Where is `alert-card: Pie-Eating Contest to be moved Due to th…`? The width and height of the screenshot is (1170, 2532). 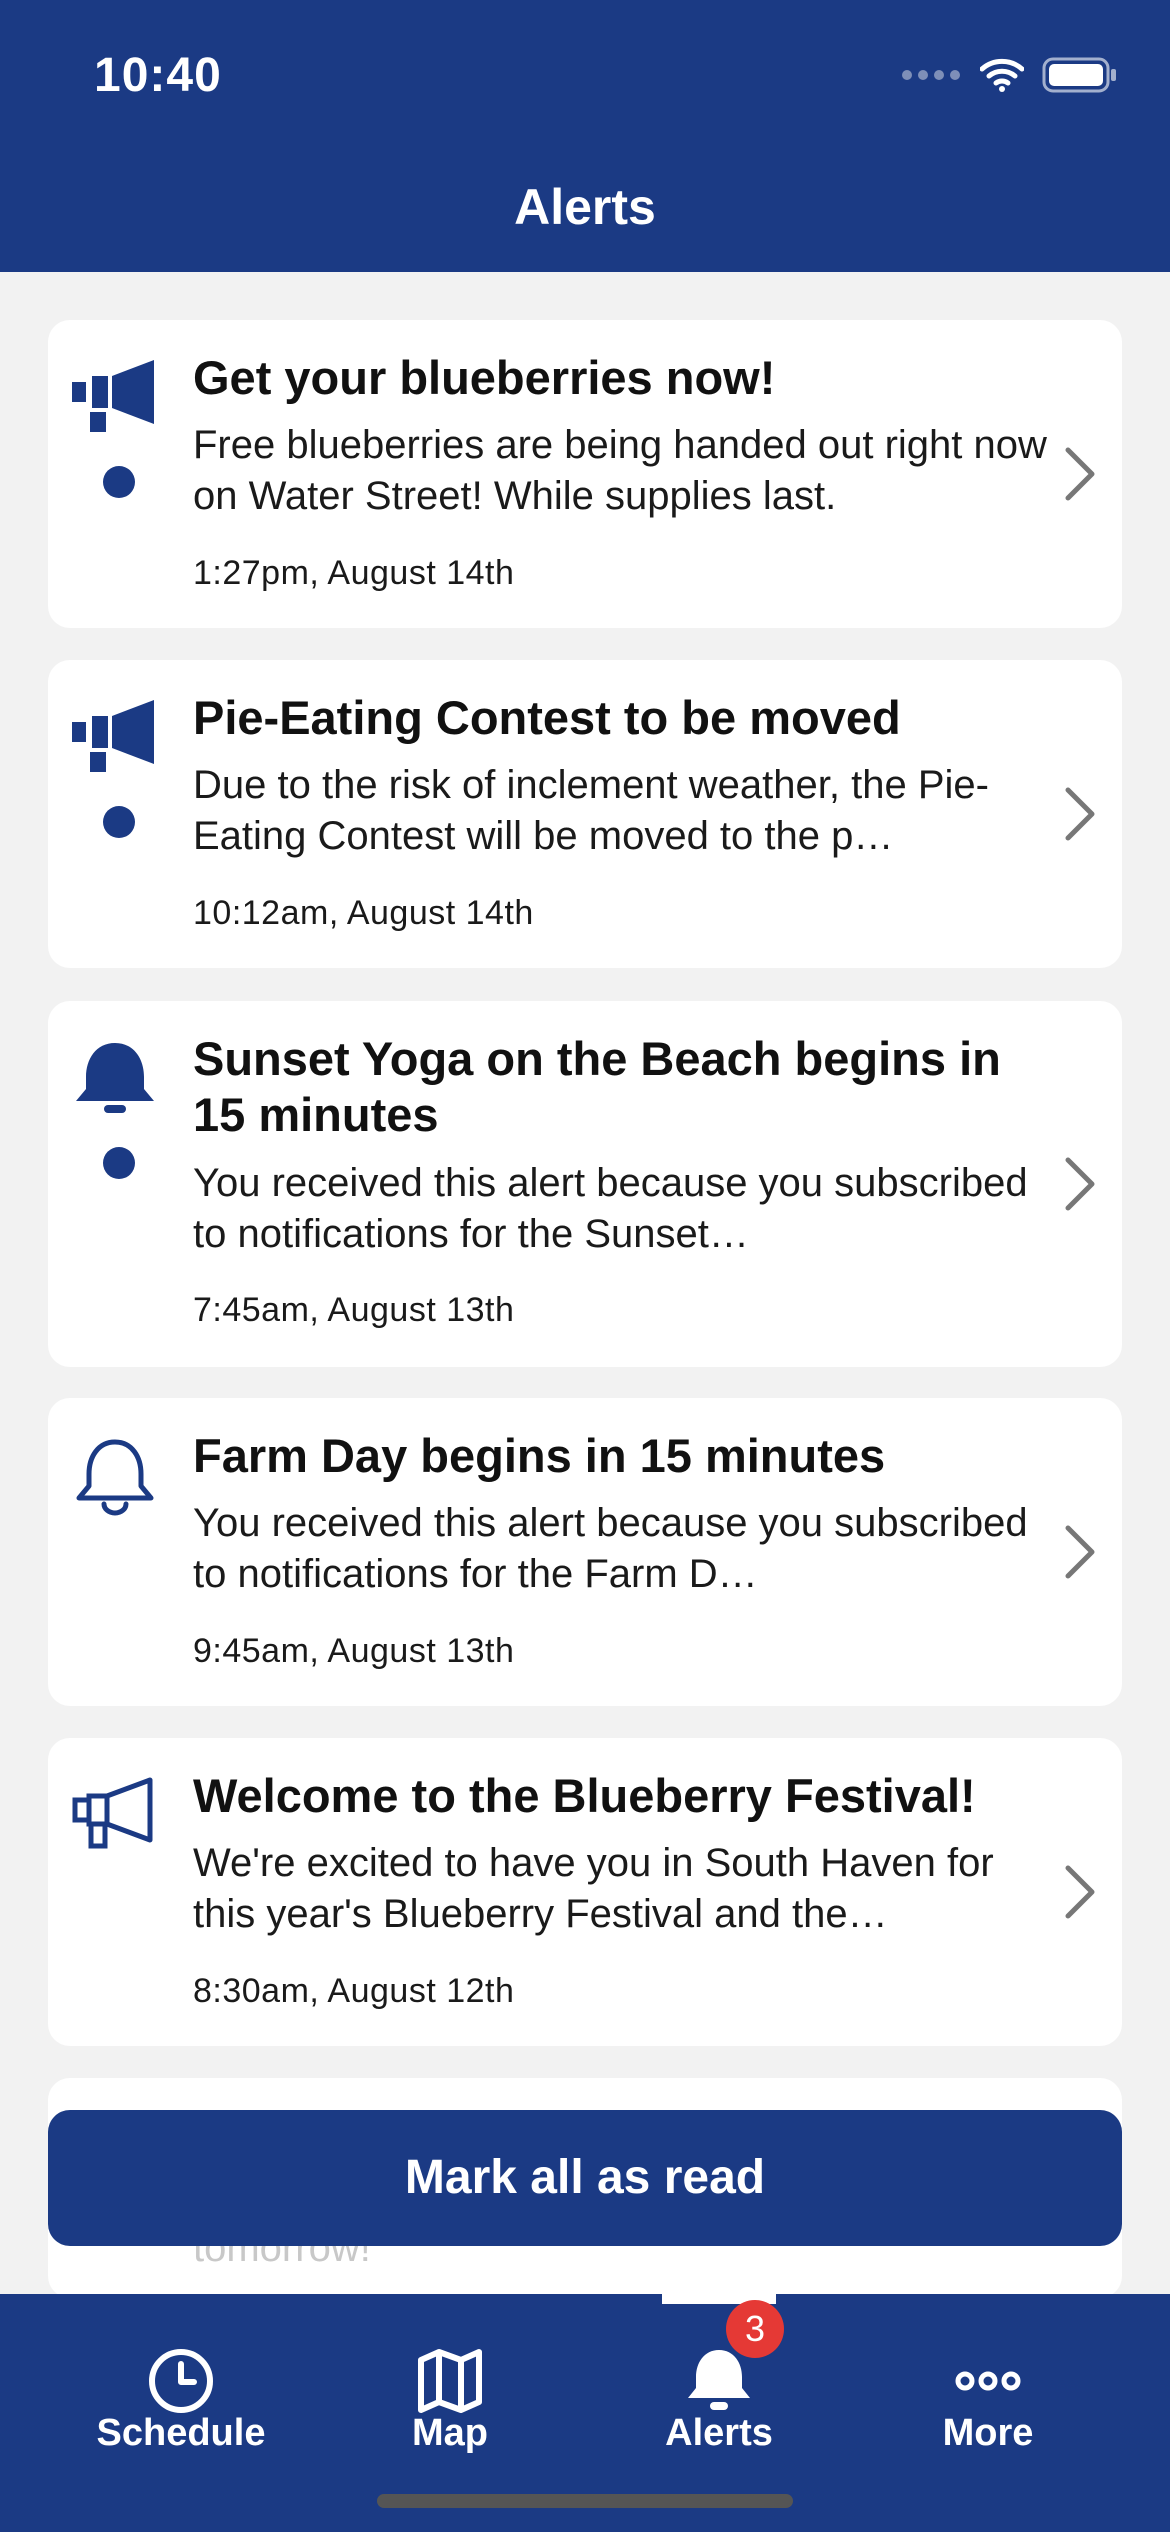
alert-card: Pie-Eating Contest to be moved Due to th… is located at coordinates (585, 814).